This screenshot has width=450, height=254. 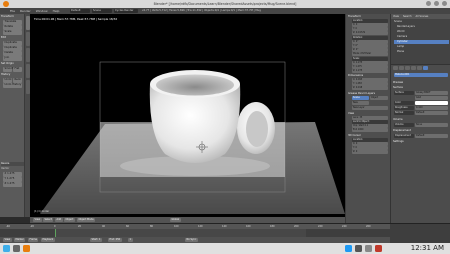 What do you see at coordinates (12, 174) in the screenshot?
I see `resize-x-field: X 1.275` at bounding box center [12, 174].